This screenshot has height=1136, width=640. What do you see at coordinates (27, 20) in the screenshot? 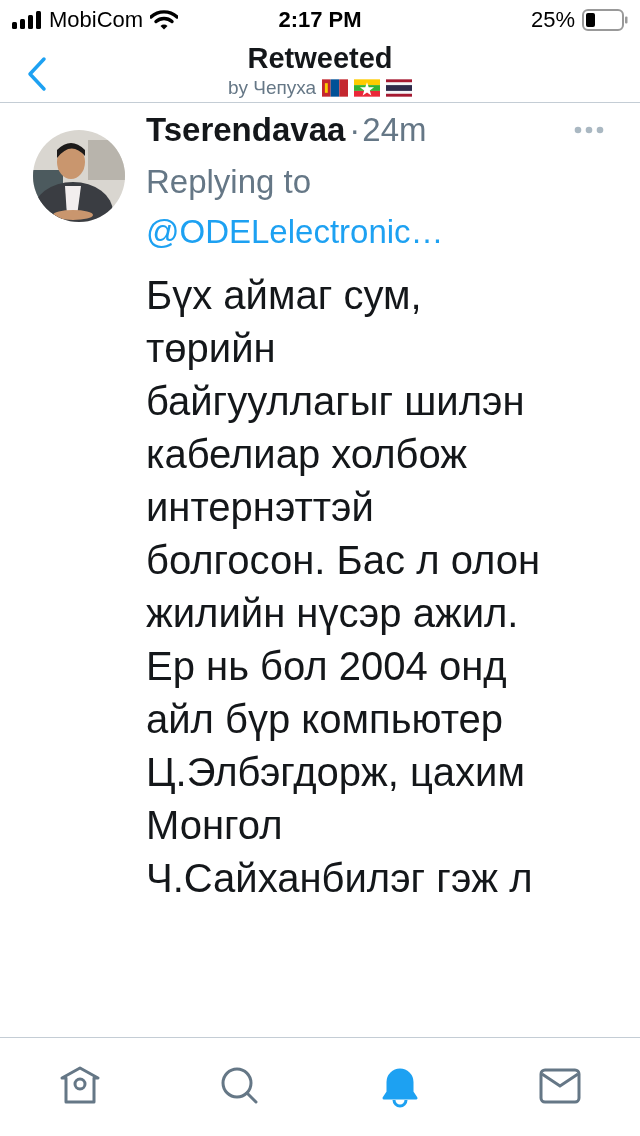
I see `signal-icon` at bounding box center [27, 20].